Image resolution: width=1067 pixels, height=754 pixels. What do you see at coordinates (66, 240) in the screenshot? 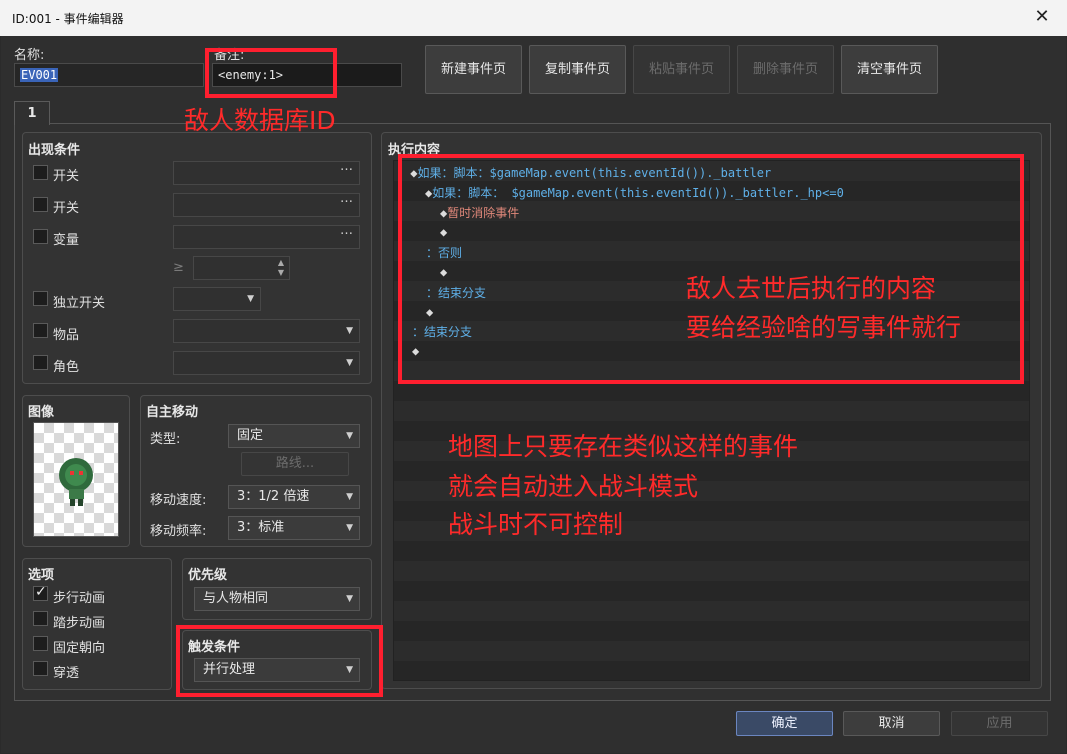
I see `variable-label: 变量` at bounding box center [66, 240].